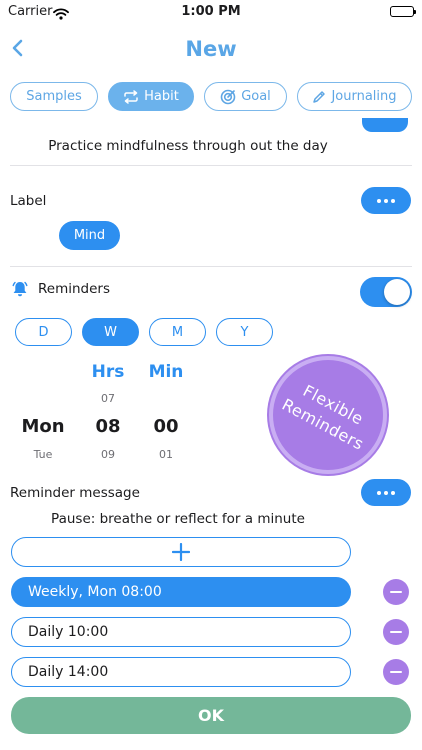  Describe the element at coordinates (166, 372) in the screenshot. I see `minutes-header: Min` at that location.